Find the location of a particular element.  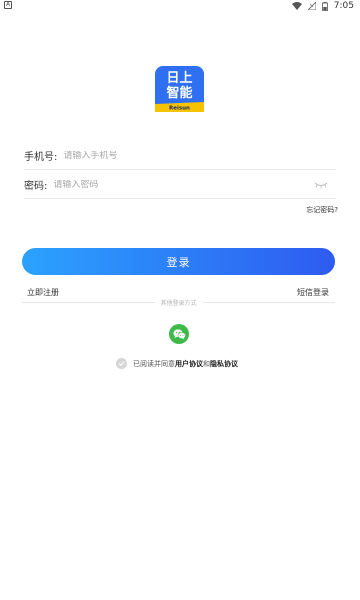

phone-label: 手机号: is located at coordinates (41, 157).